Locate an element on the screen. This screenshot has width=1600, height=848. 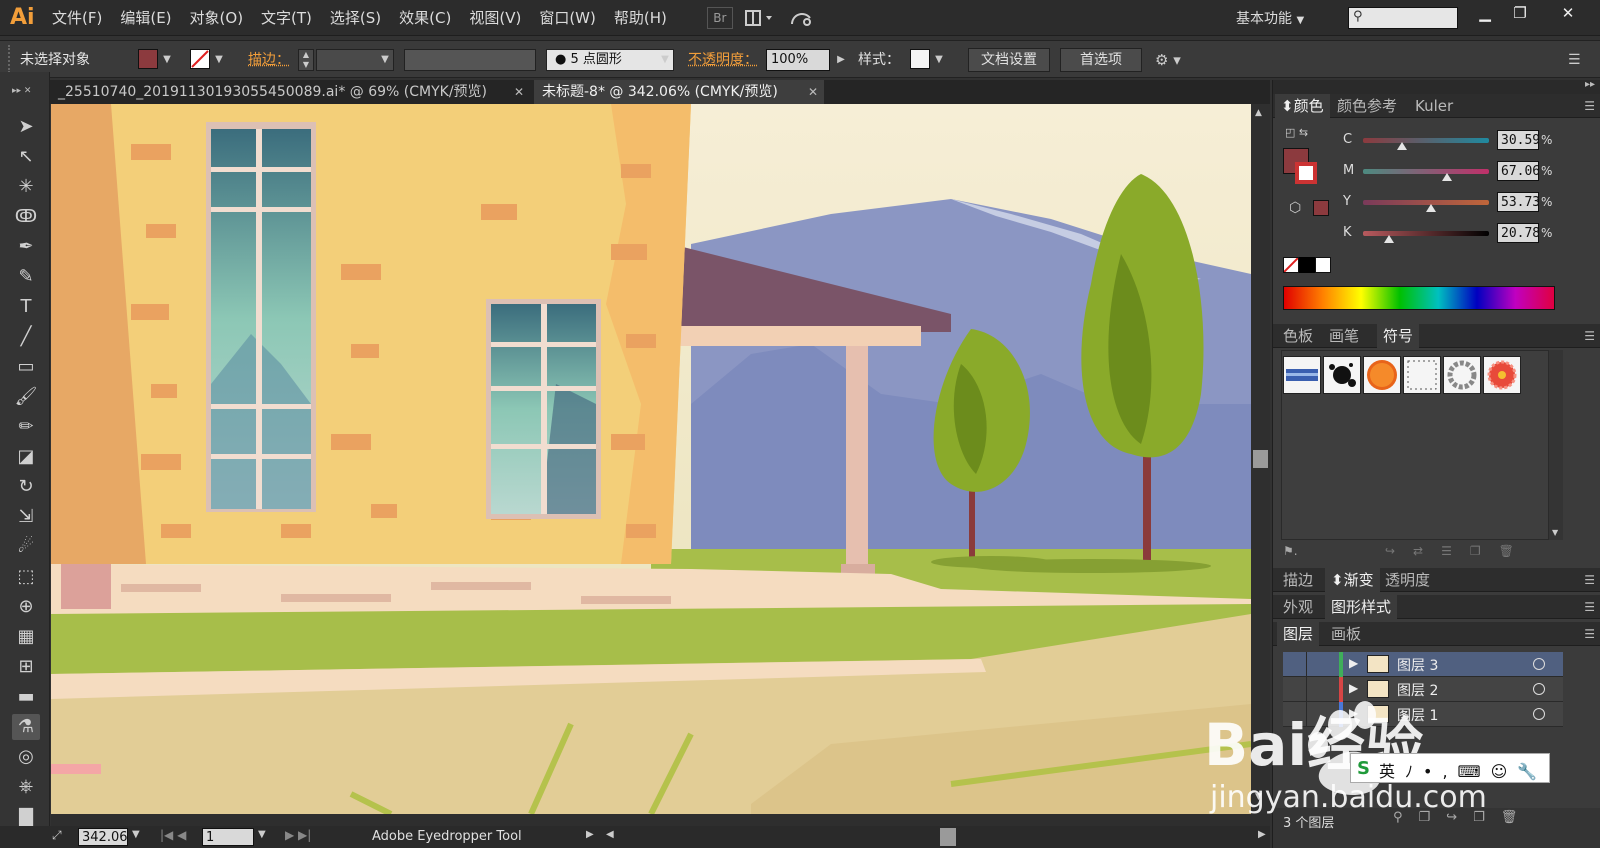
symbol-scrollbar: ▼ is located at coordinates (1556, 445).